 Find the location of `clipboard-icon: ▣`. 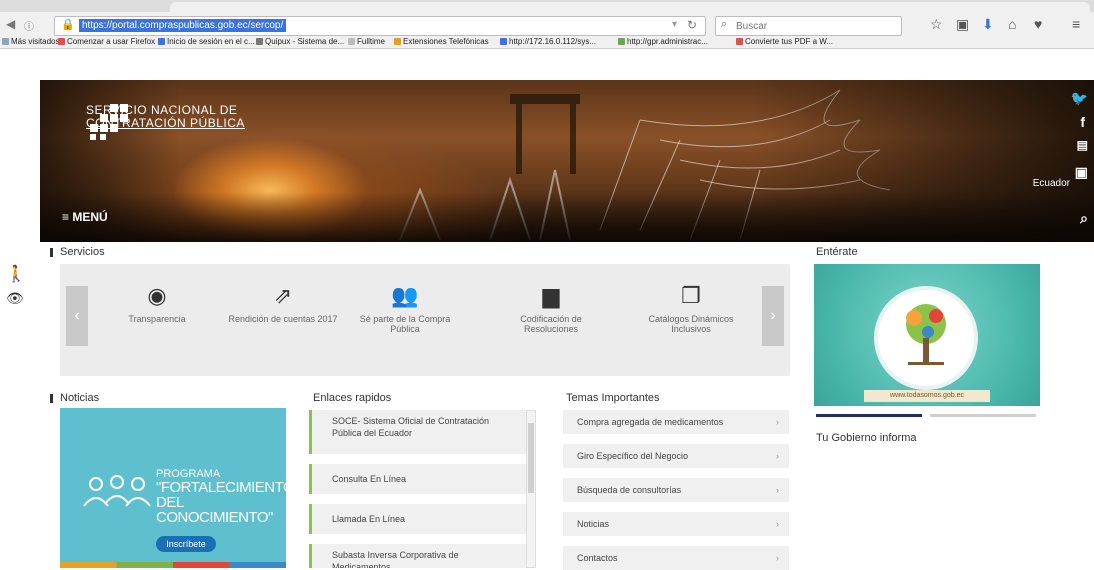

clipboard-icon: ▣ is located at coordinates (962, 24).